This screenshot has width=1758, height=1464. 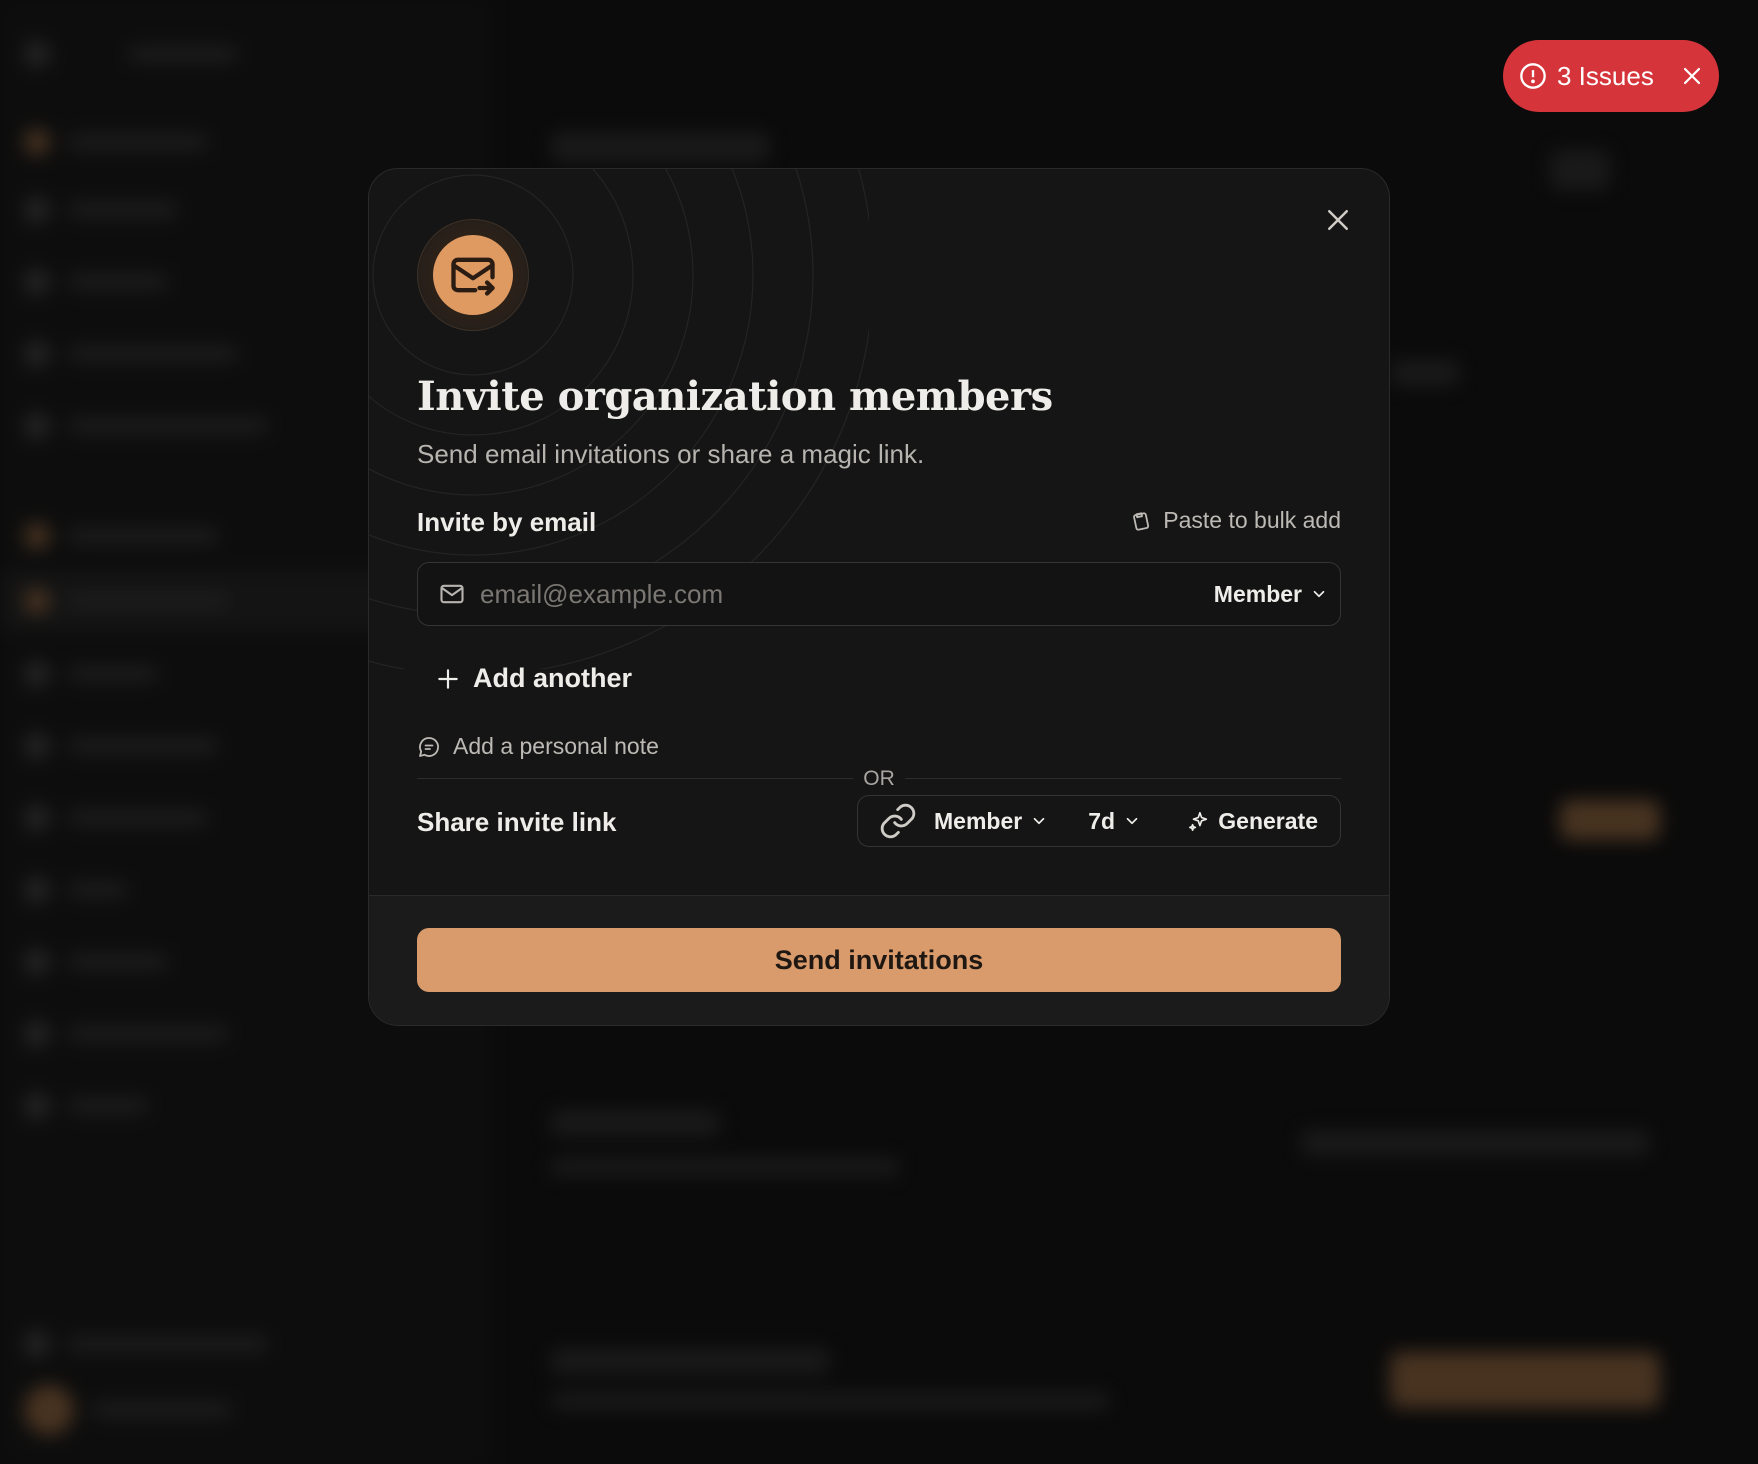 What do you see at coordinates (552, 678) in the screenshot?
I see `add-another-label: Add another` at bounding box center [552, 678].